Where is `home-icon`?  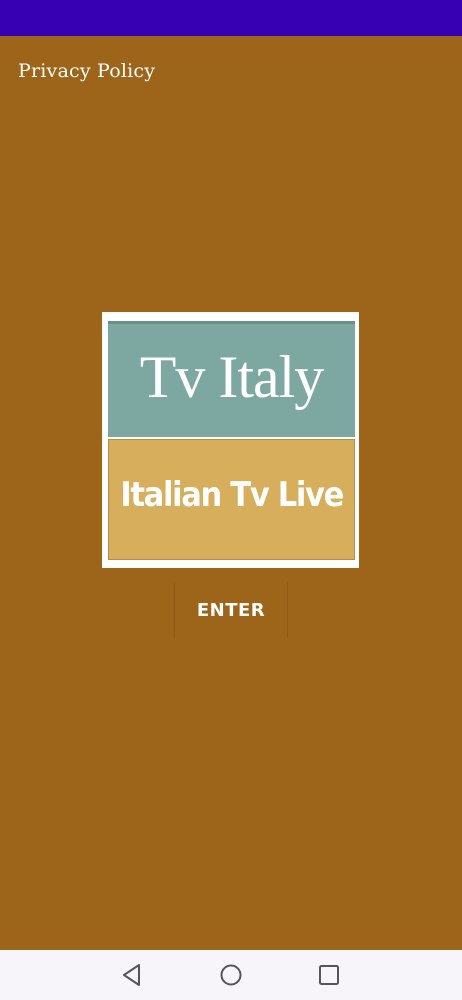 home-icon is located at coordinates (231, 975).